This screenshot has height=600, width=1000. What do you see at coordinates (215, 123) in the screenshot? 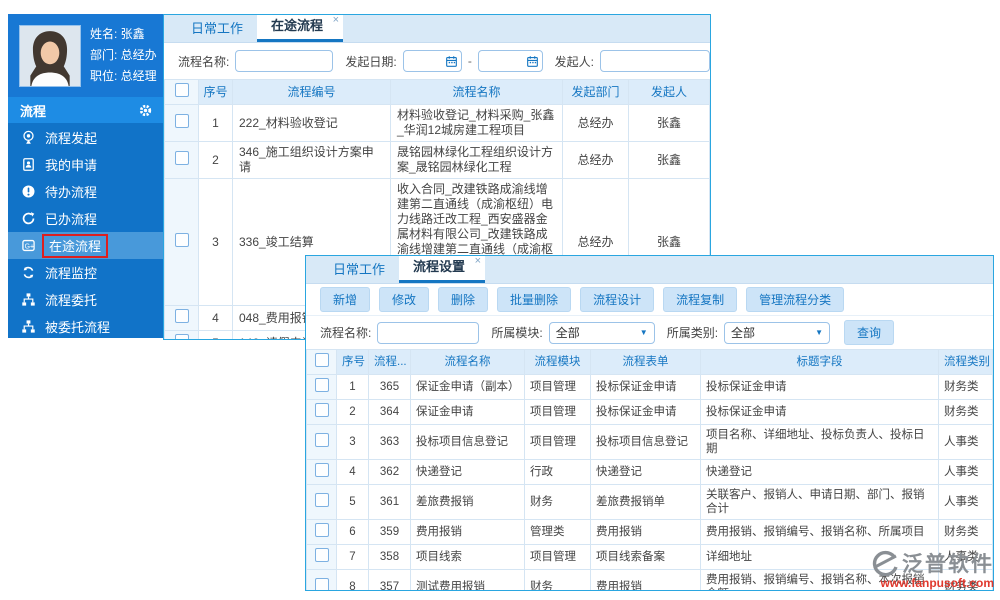
I see `cell-seq: 1` at bounding box center [215, 123].